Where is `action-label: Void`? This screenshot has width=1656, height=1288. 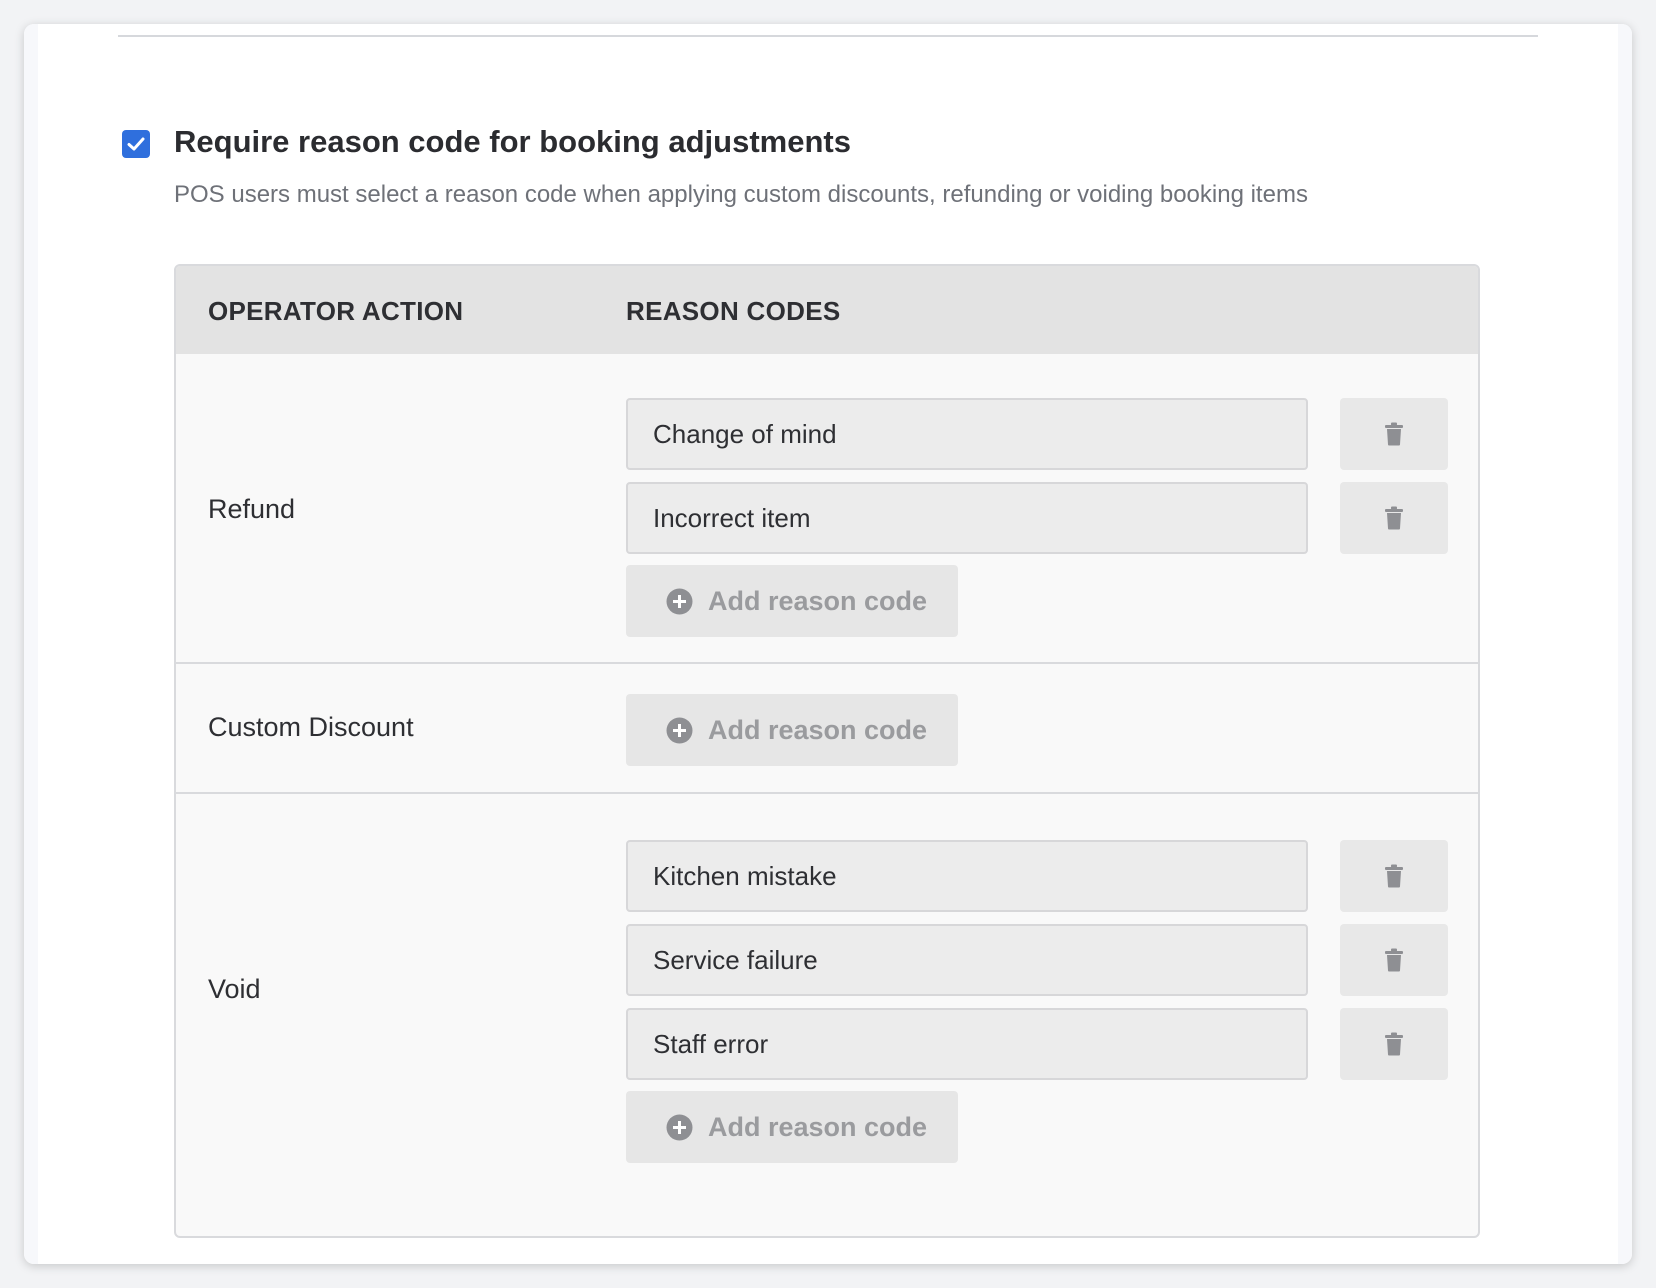 action-label: Void is located at coordinates (234, 989).